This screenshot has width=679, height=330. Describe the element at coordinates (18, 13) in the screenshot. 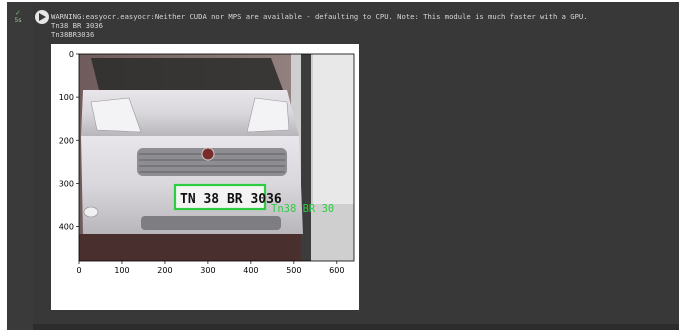

I see `checkmark-icon: ✓` at that location.